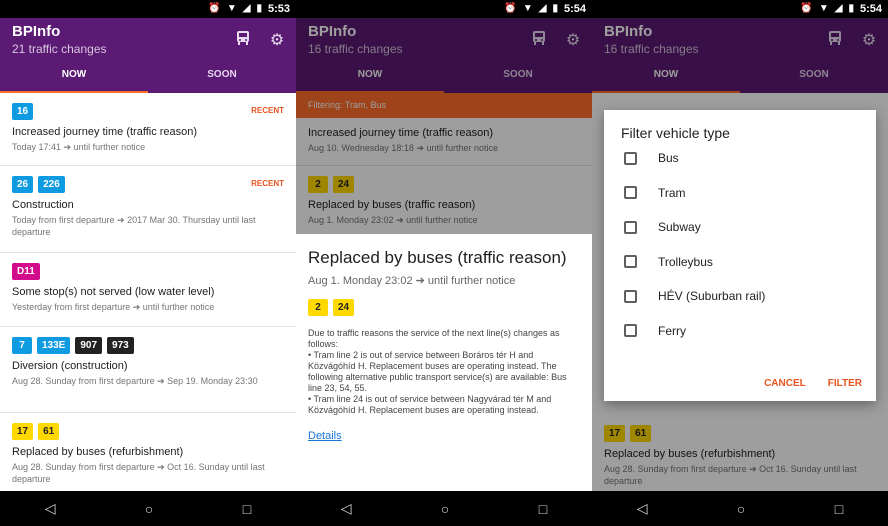 The width and height of the screenshot is (888, 526). I want to click on line-badge: 133E, so click(54, 345).